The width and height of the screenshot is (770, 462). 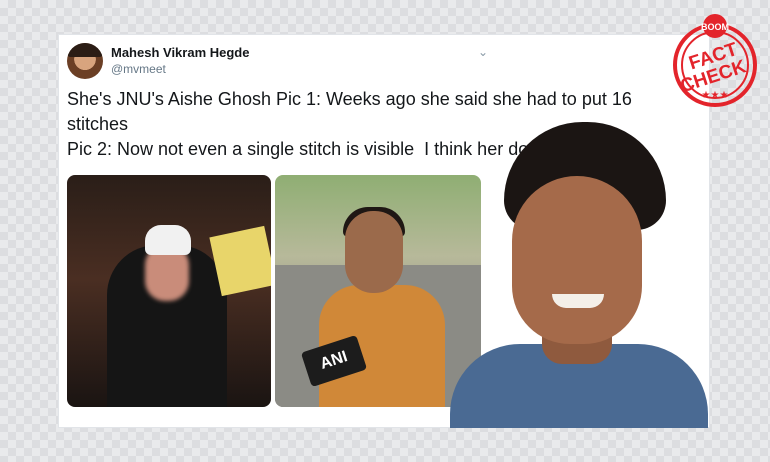 What do you see at coordinates (240, 261) in the screenshot?
I see `yellow-sleeve` at bounding box center [240, 261].